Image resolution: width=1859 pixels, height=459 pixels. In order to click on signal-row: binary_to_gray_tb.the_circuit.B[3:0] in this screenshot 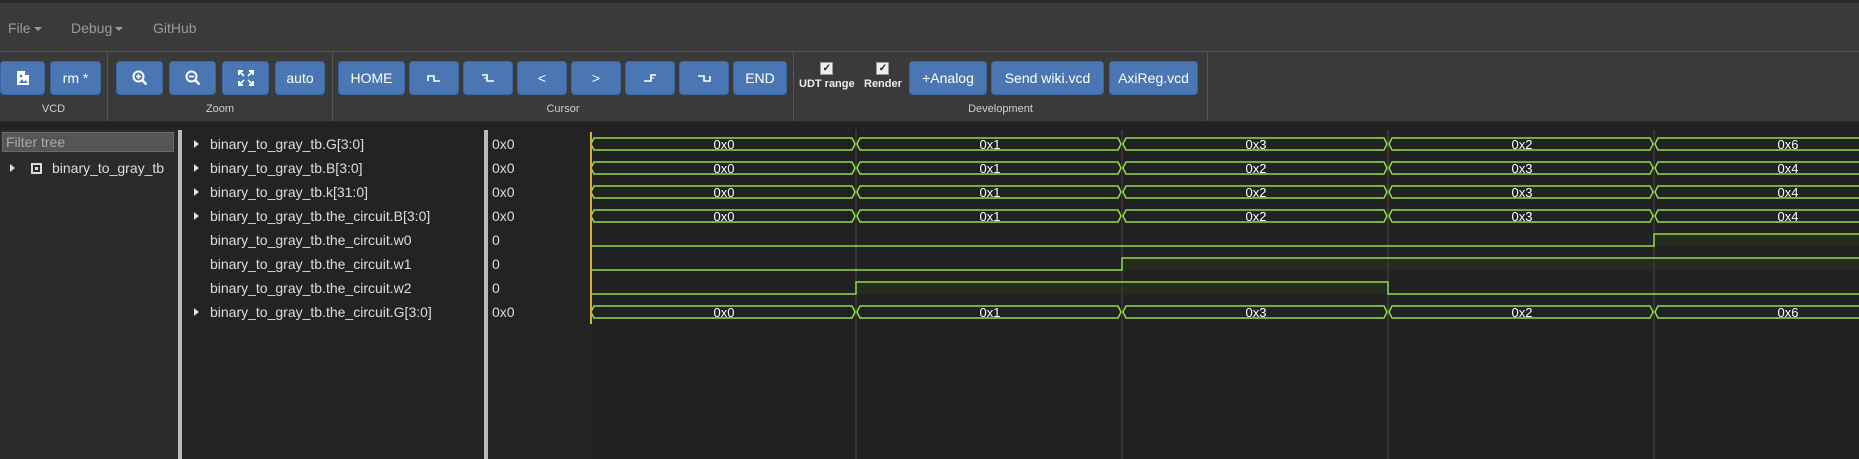, I will do `click(306, 216)`.